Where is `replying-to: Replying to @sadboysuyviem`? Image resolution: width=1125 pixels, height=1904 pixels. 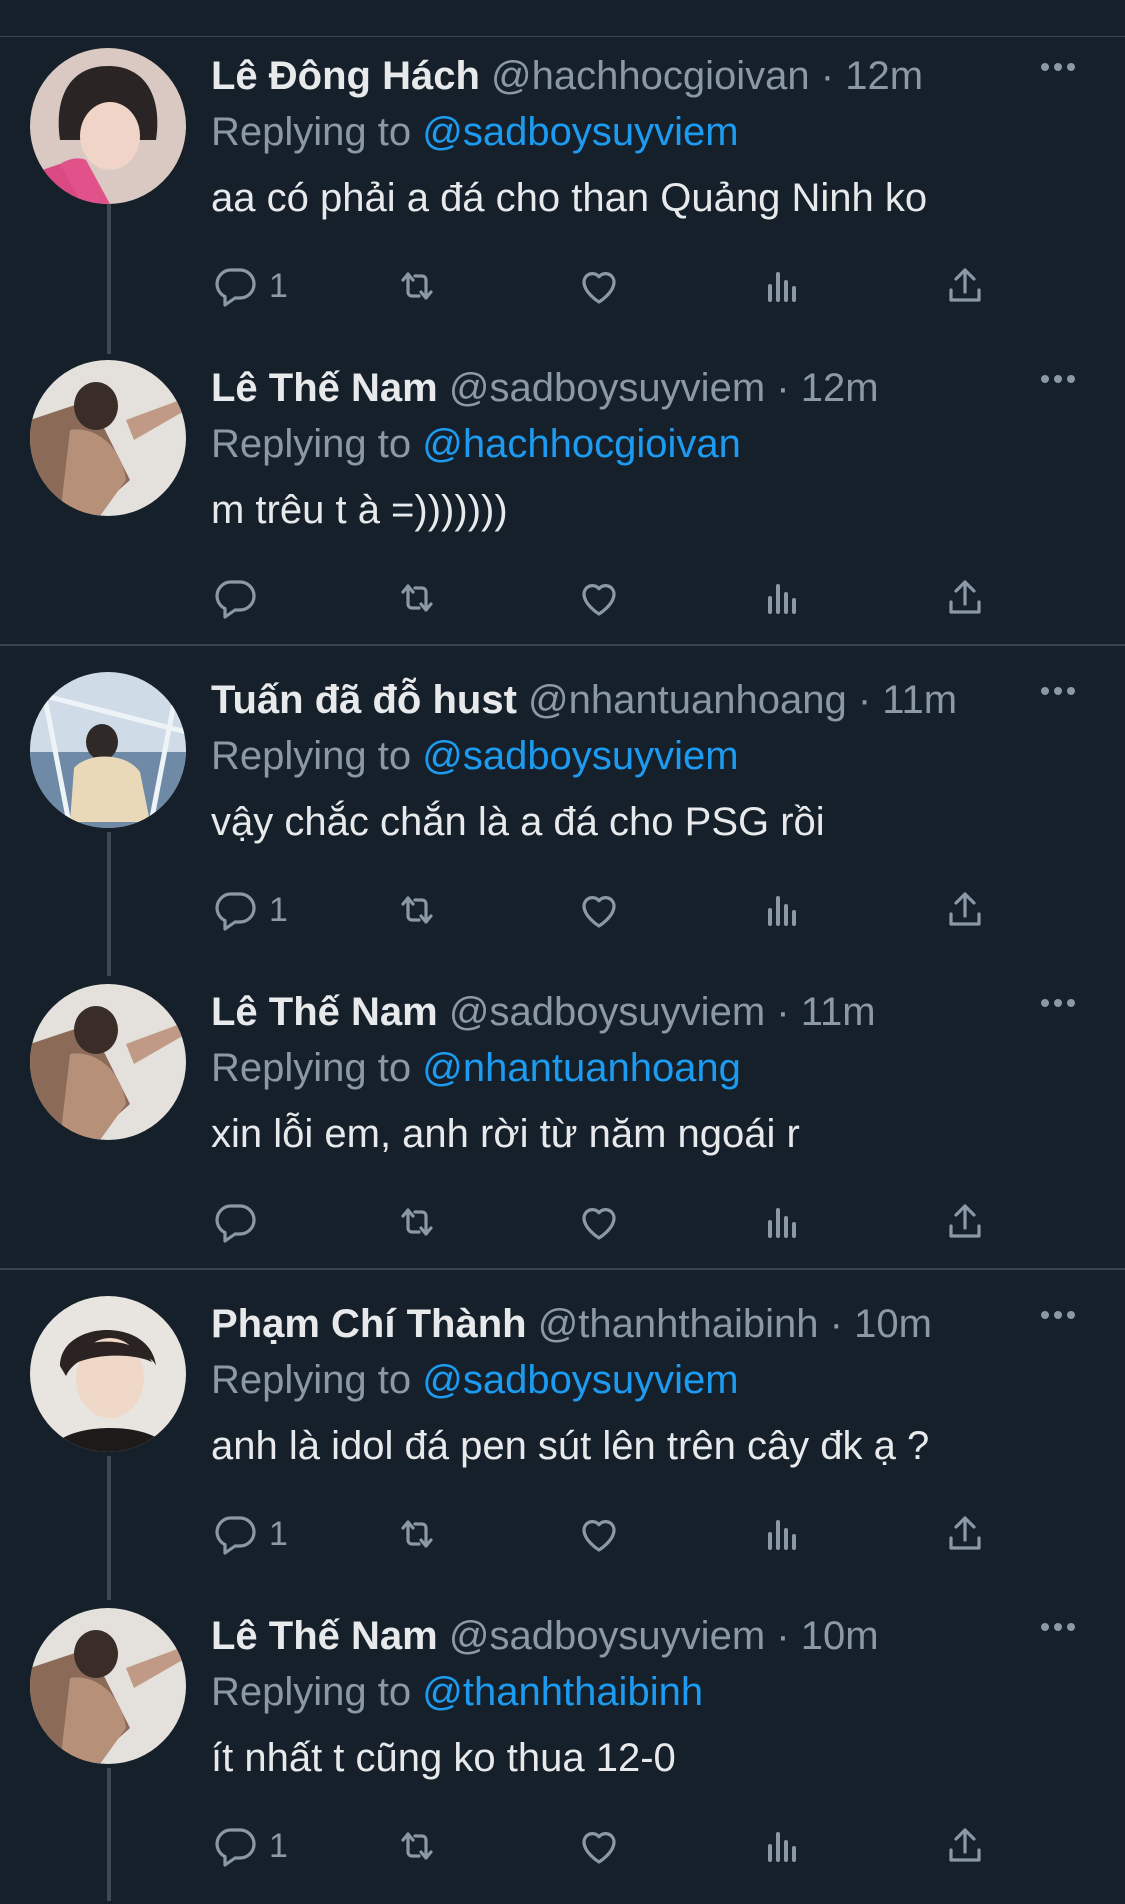 replying-to: Replying to @sadboysuyviem is located at coordinates (475, 756).